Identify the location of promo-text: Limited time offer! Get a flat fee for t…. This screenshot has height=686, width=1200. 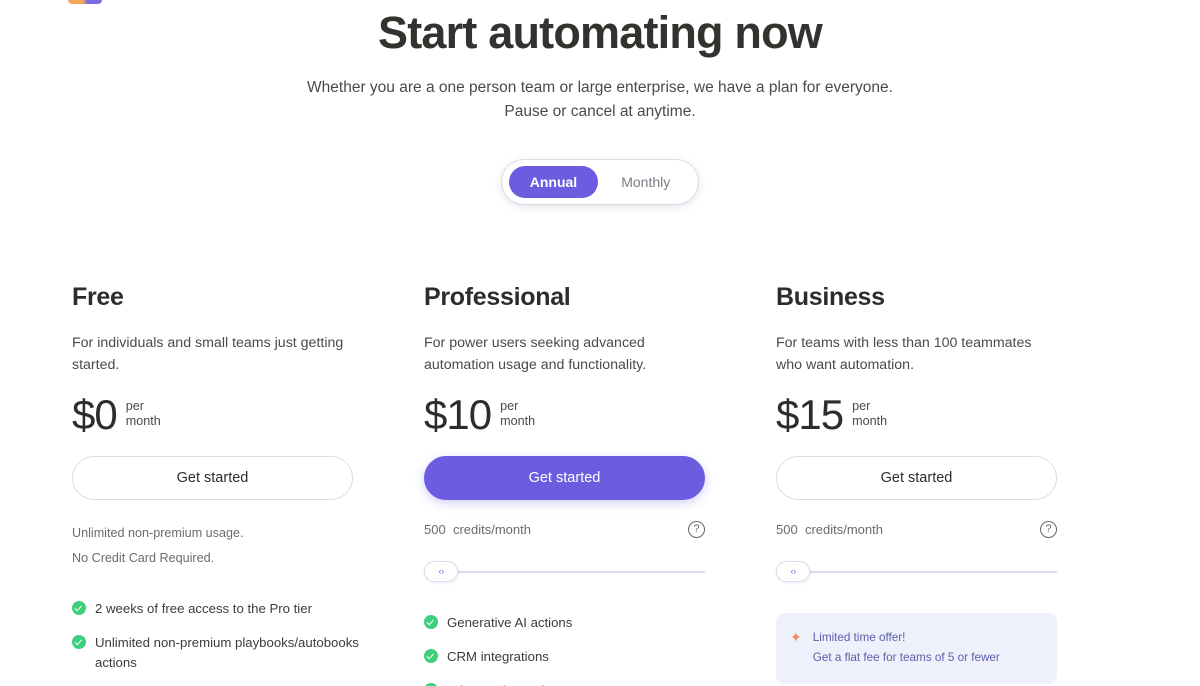
(906, 648).